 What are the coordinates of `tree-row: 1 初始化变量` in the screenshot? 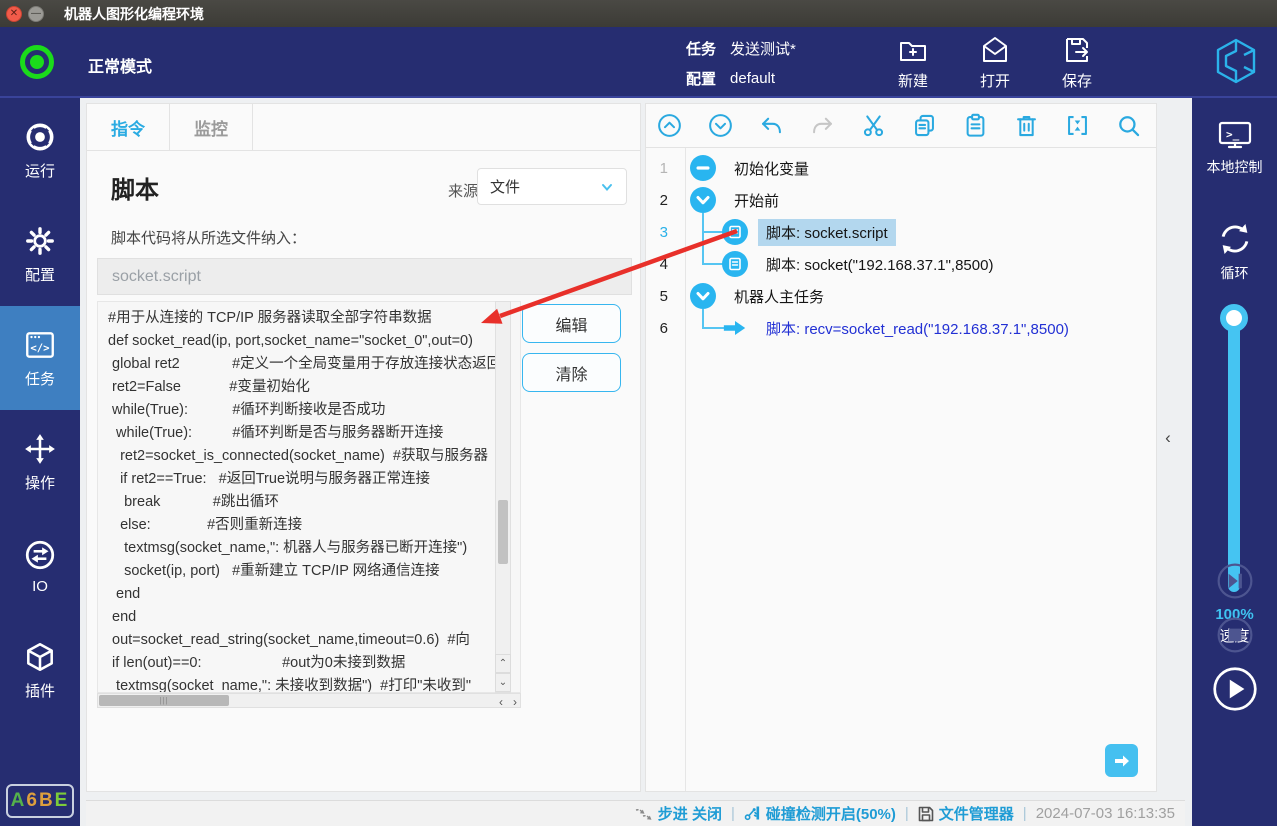 It's located at (901, 168).